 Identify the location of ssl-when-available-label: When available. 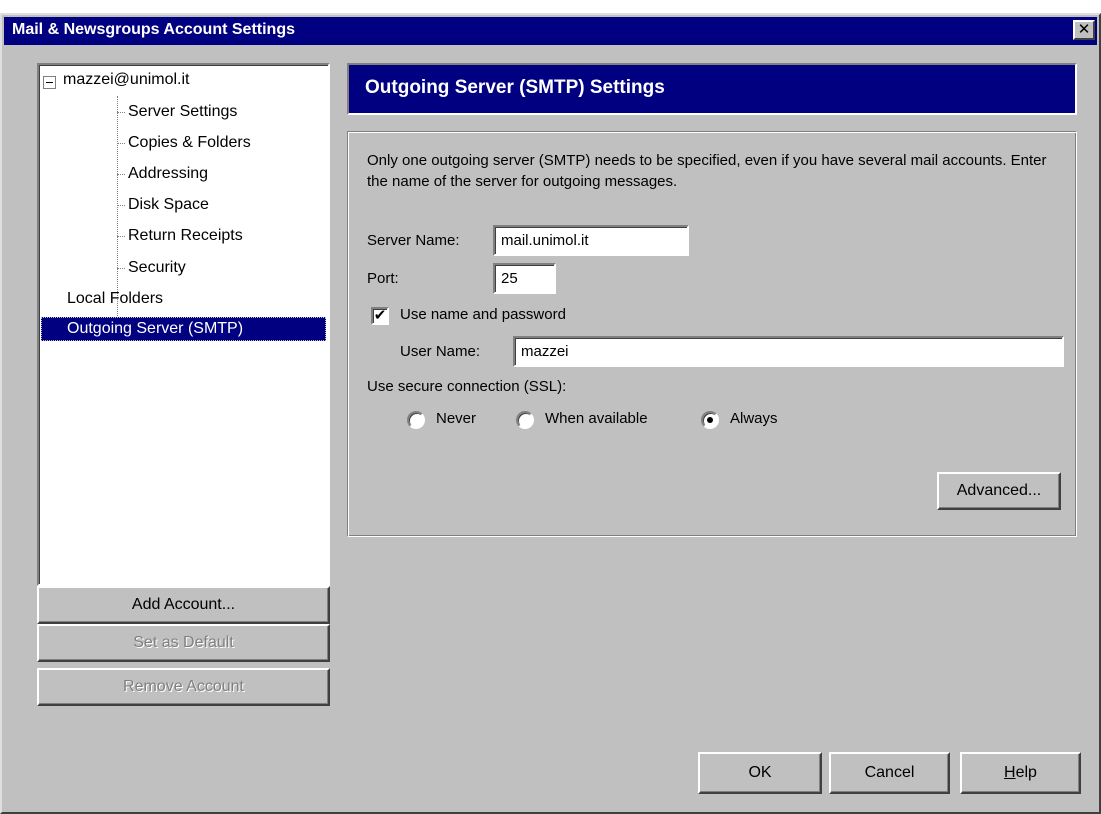
(596, 418).